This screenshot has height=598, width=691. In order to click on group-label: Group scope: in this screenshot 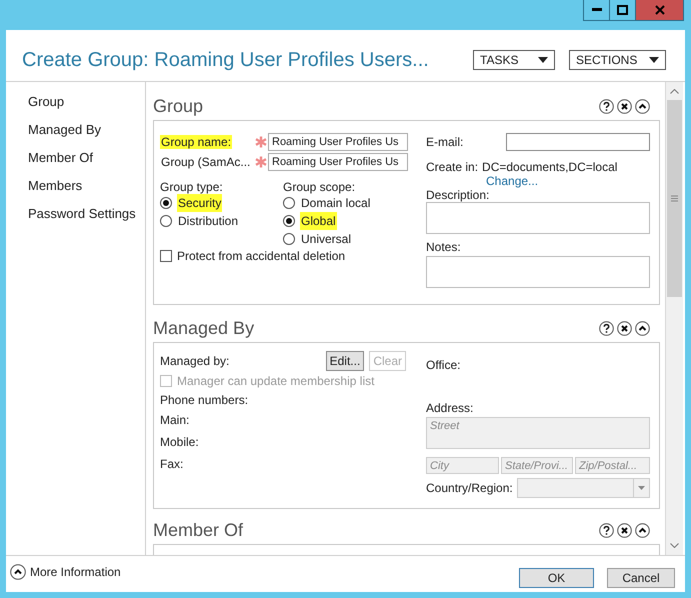, I will do `click(319, 186)`.